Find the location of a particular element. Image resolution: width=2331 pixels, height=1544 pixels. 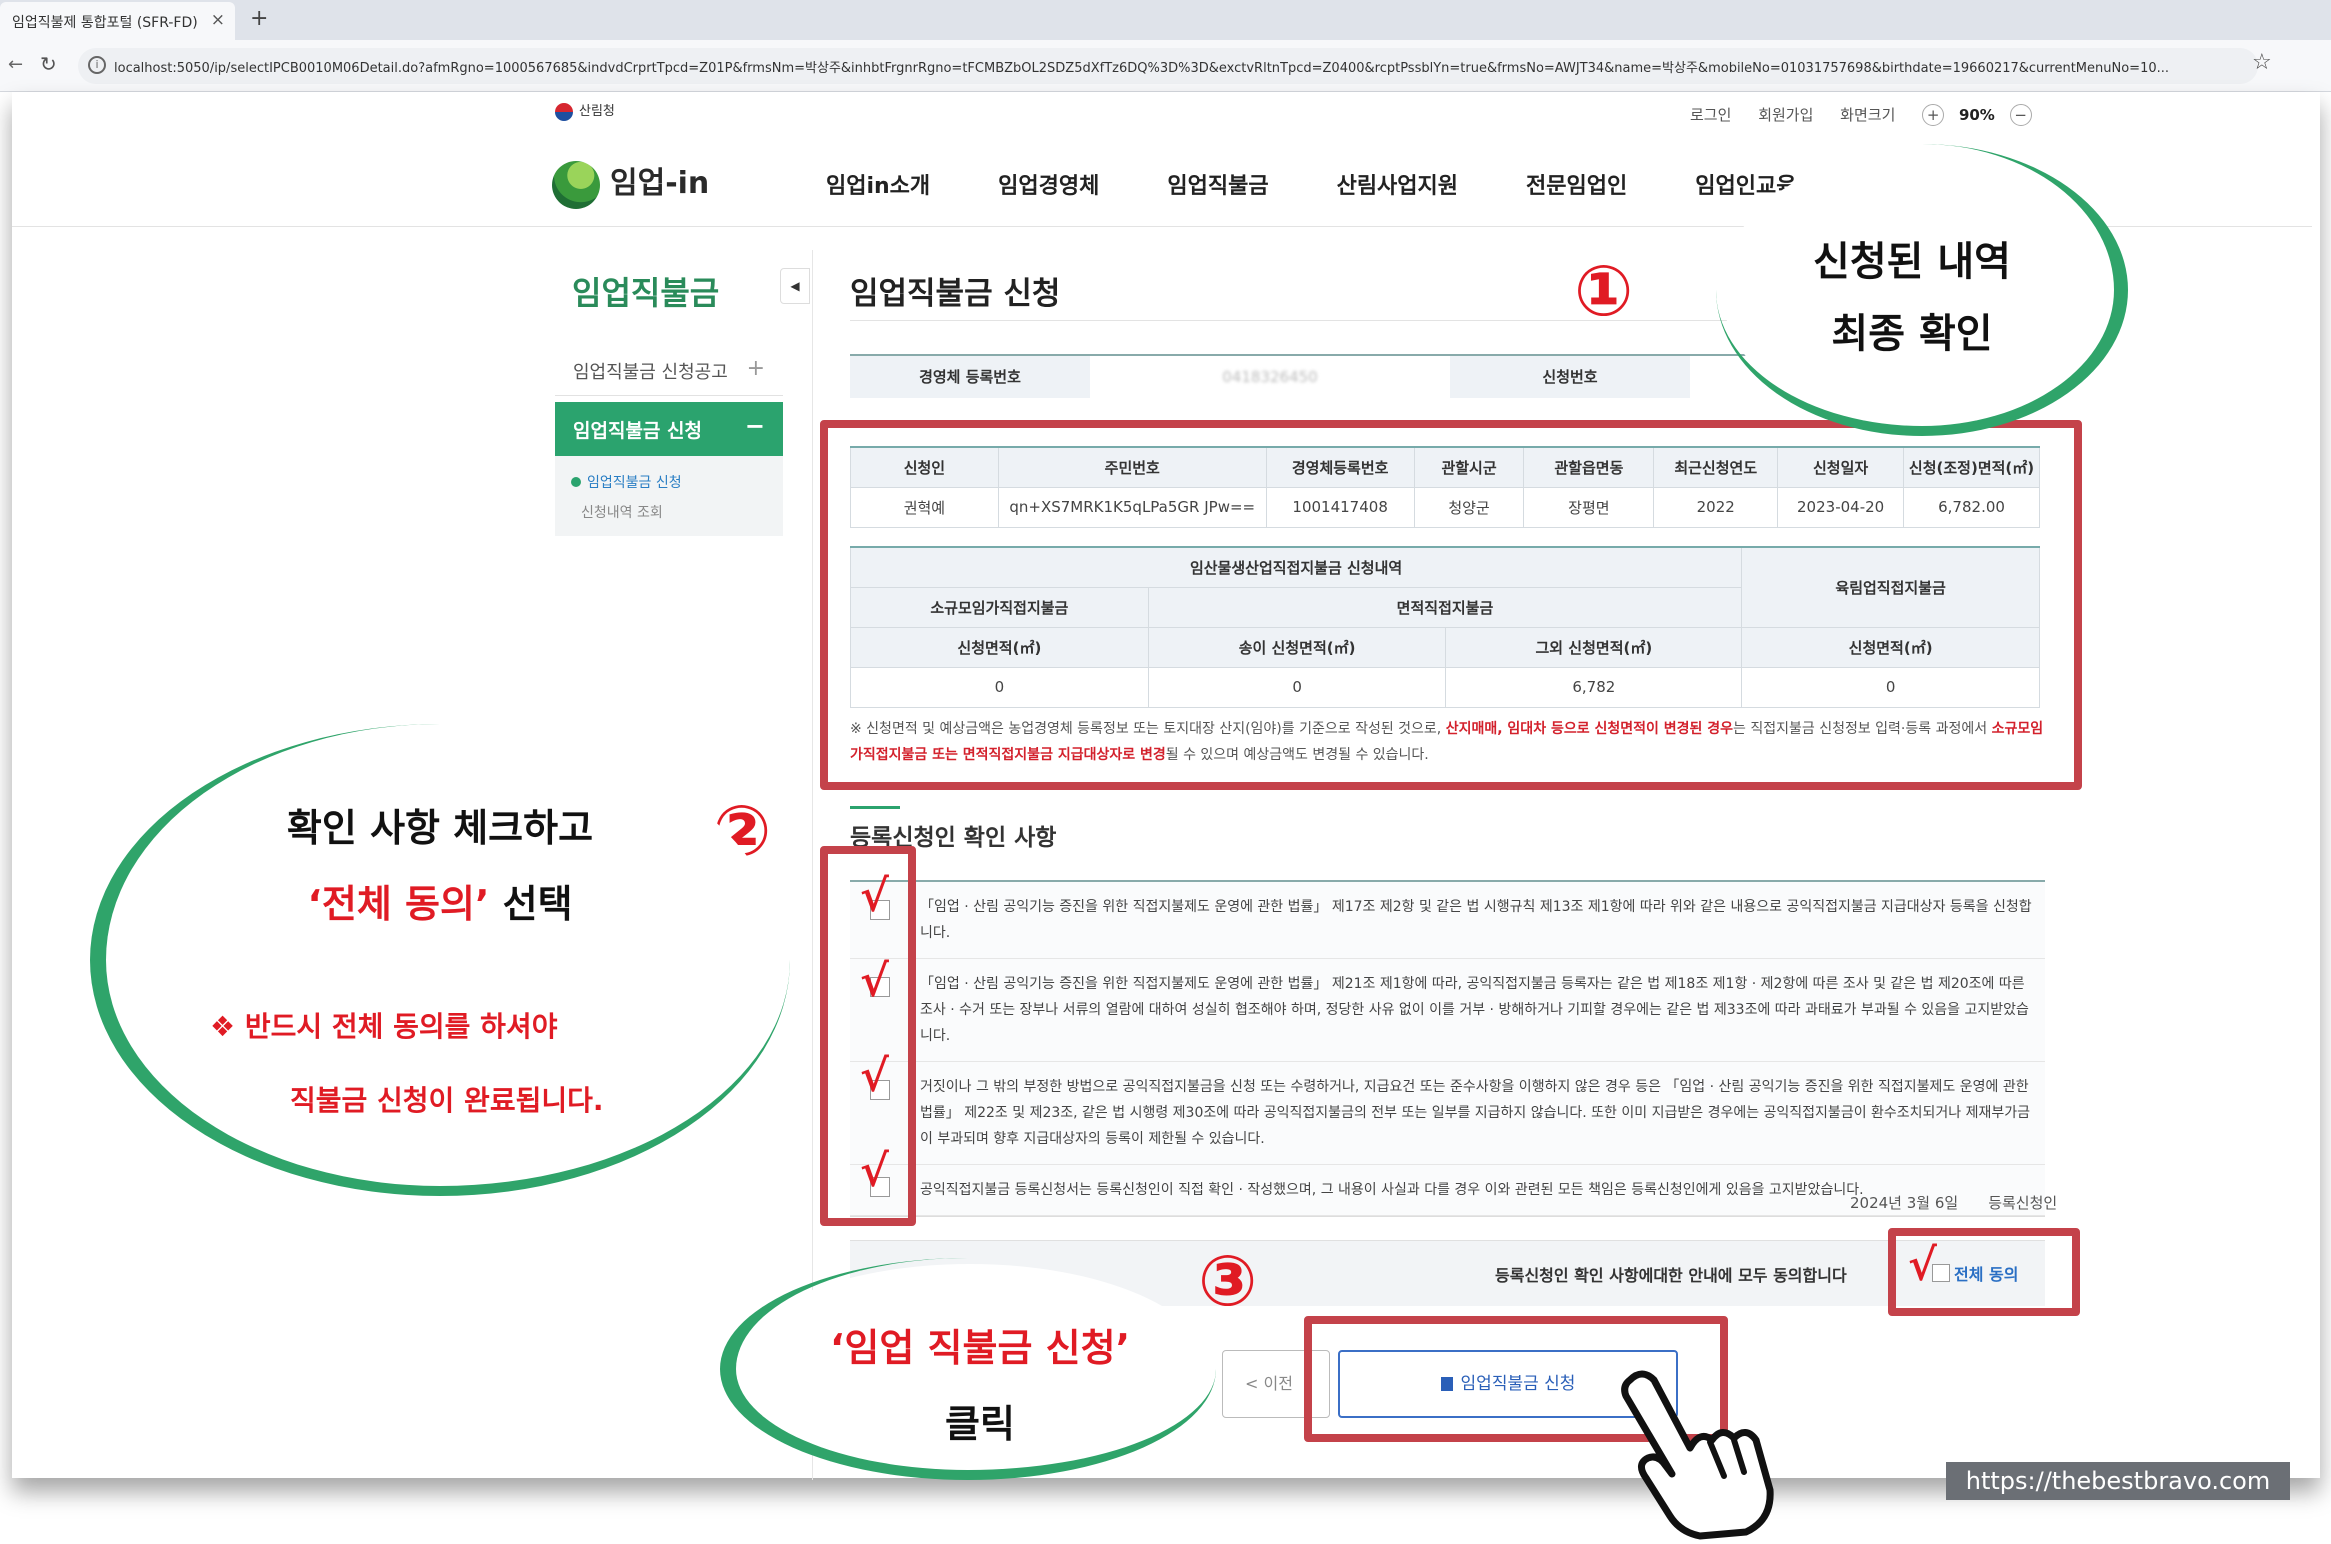

gov-logo: 산림청 is located at coordinates (585, 110).